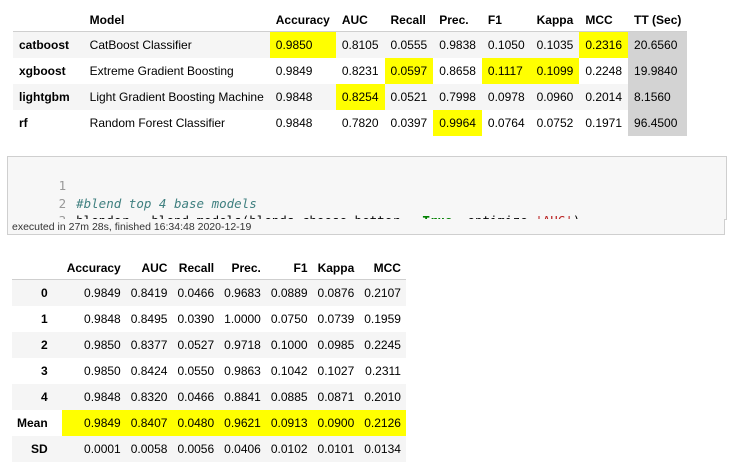 This screenshot has width=730, height=469. Describe the element at coordinates (149, 423) in the screenshot. I see `auc-cell: 0.8407` at that location.